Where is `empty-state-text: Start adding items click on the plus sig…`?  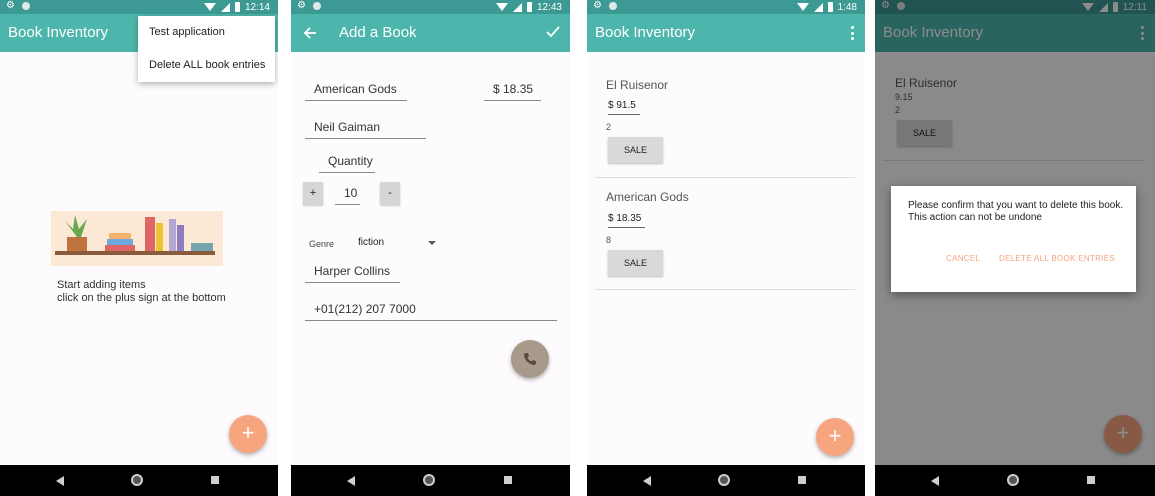 empty-state-text: Start adding items click on the plus sig… is located at coordinates (141, 292).